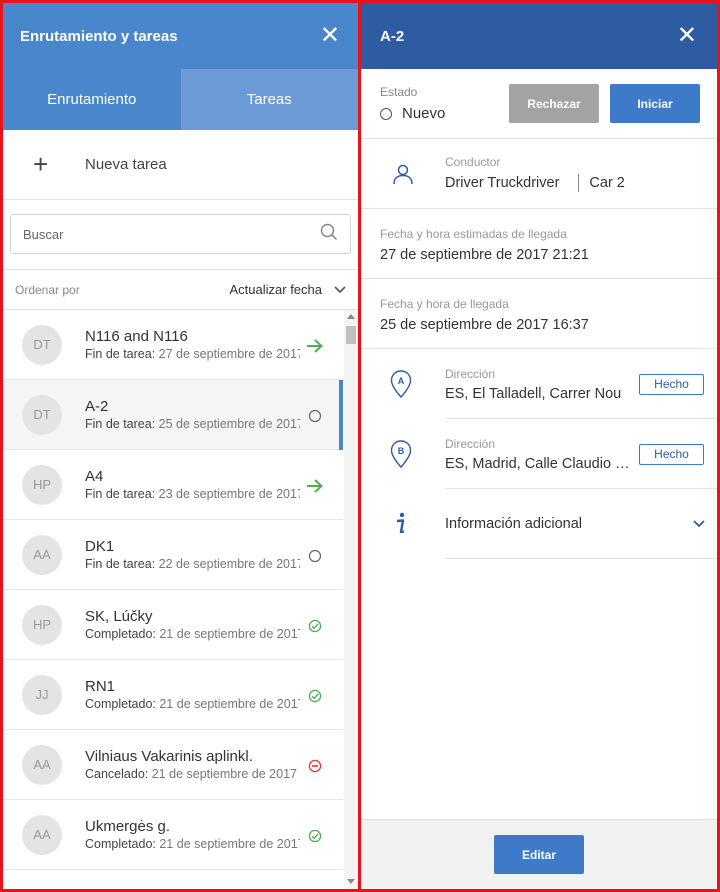 The image size is (720, 892). What do you see at coordinates (315, 346) in the screenshot?
I see `arrow-right-icon` at bounding box center [315, 346].